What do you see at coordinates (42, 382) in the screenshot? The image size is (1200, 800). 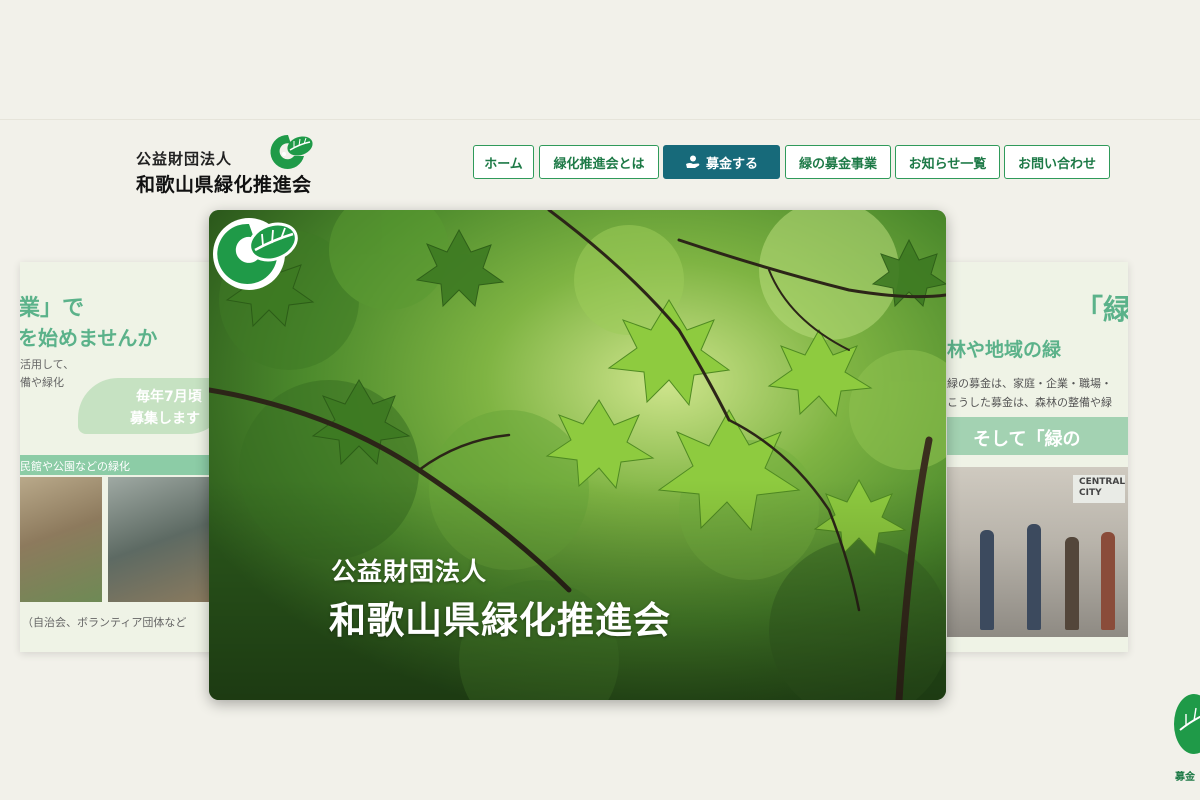 I see `slide-prev-text-2: 備や緑化` at bounding box center [42, 382].